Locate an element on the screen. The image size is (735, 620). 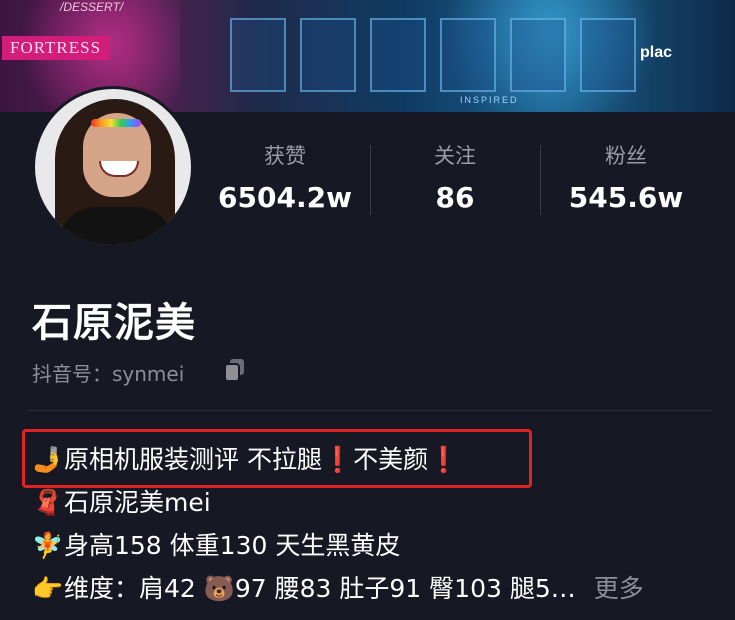
douyin-id: 抖音号：synmei is located at coordinates (108, 374).